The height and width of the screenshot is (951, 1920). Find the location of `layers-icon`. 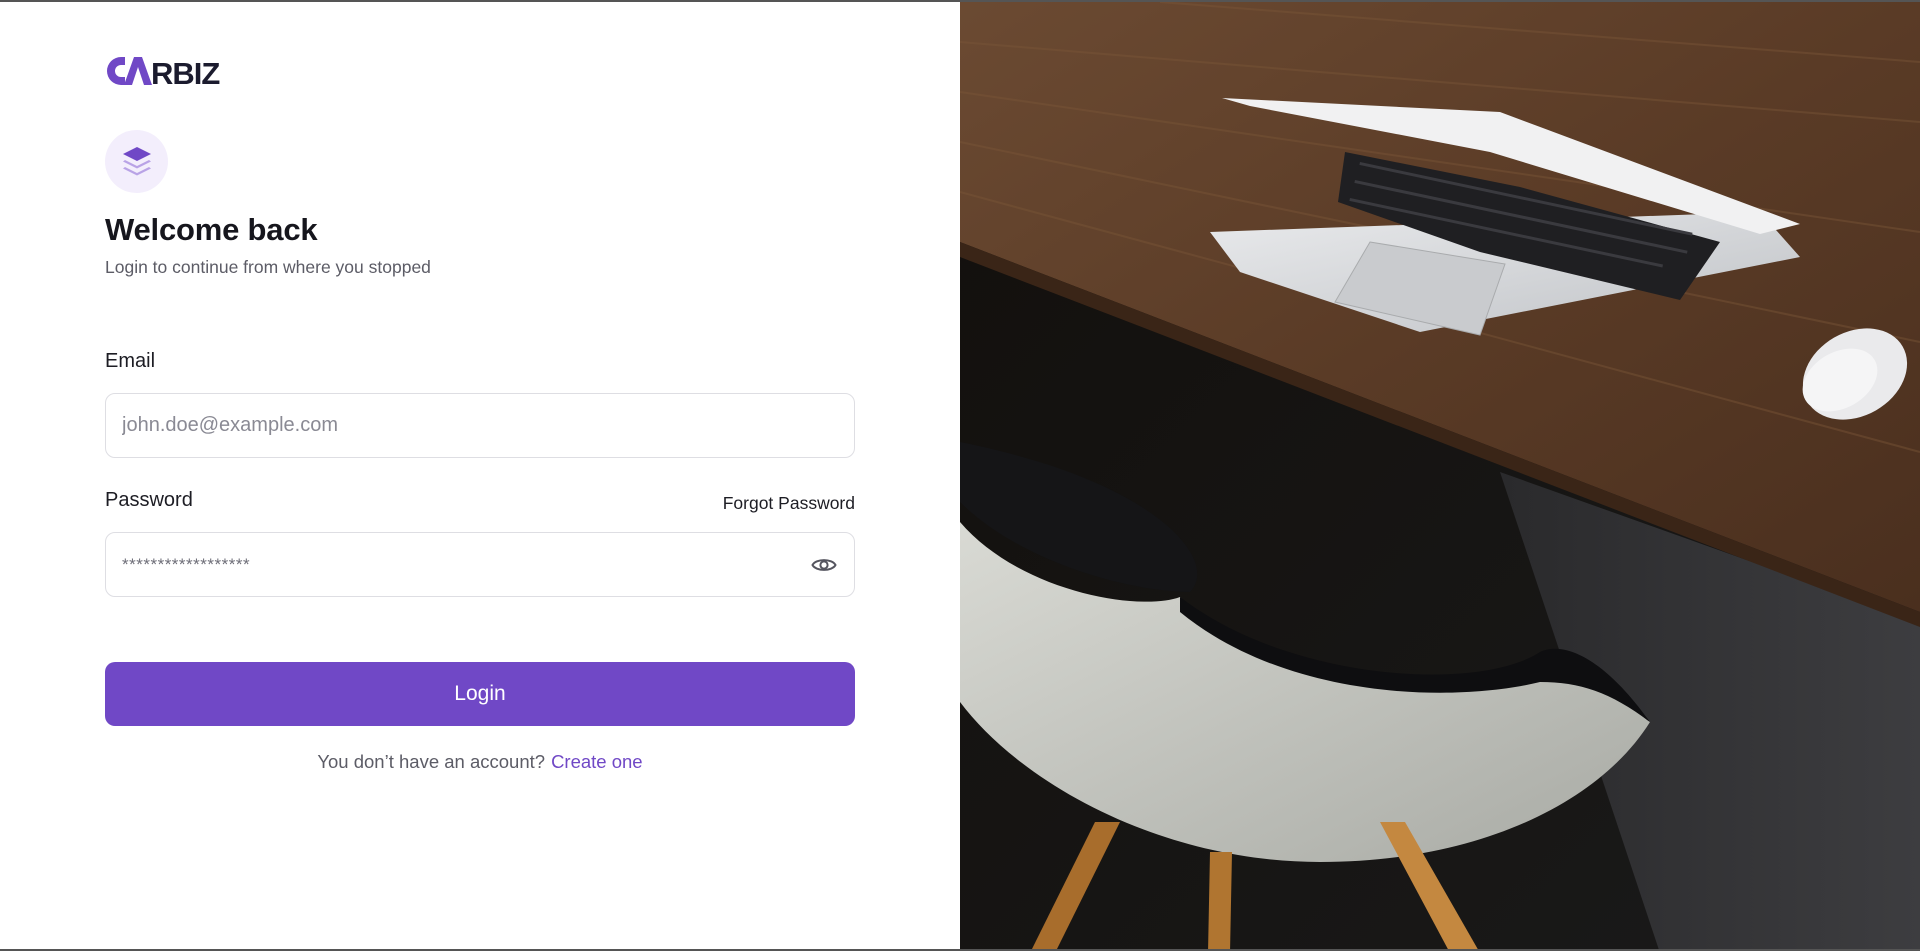

layers-icon is located at coordinates (136, 161).